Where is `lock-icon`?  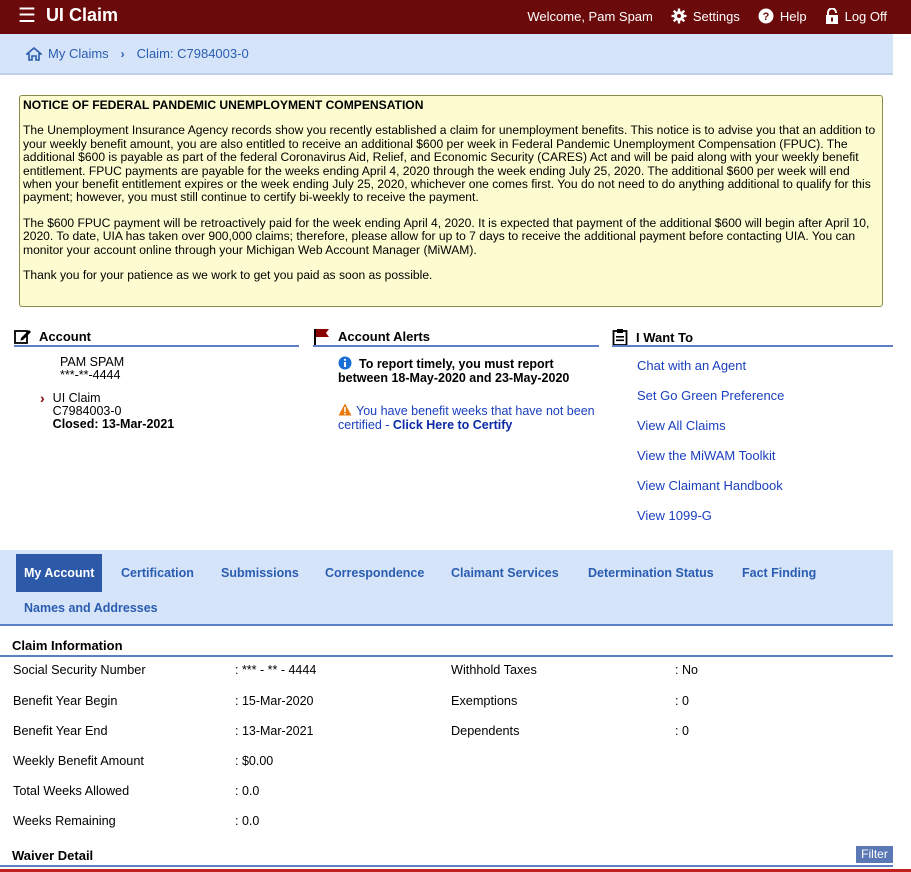
lock-icon is located at coordinates (831, 16).